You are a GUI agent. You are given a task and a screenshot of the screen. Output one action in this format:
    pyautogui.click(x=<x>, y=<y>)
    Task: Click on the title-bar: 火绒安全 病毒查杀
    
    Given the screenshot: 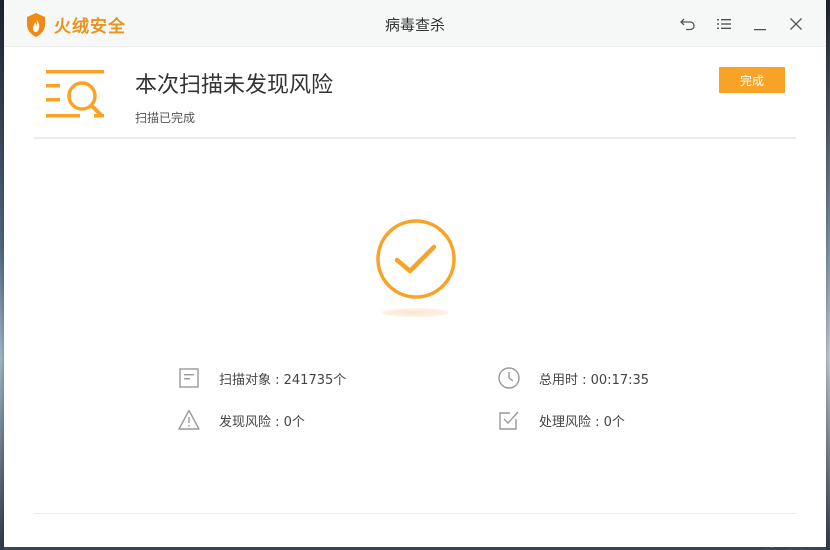 What is the action you would take?
    pyautogui.click(x=415, y=23)
    